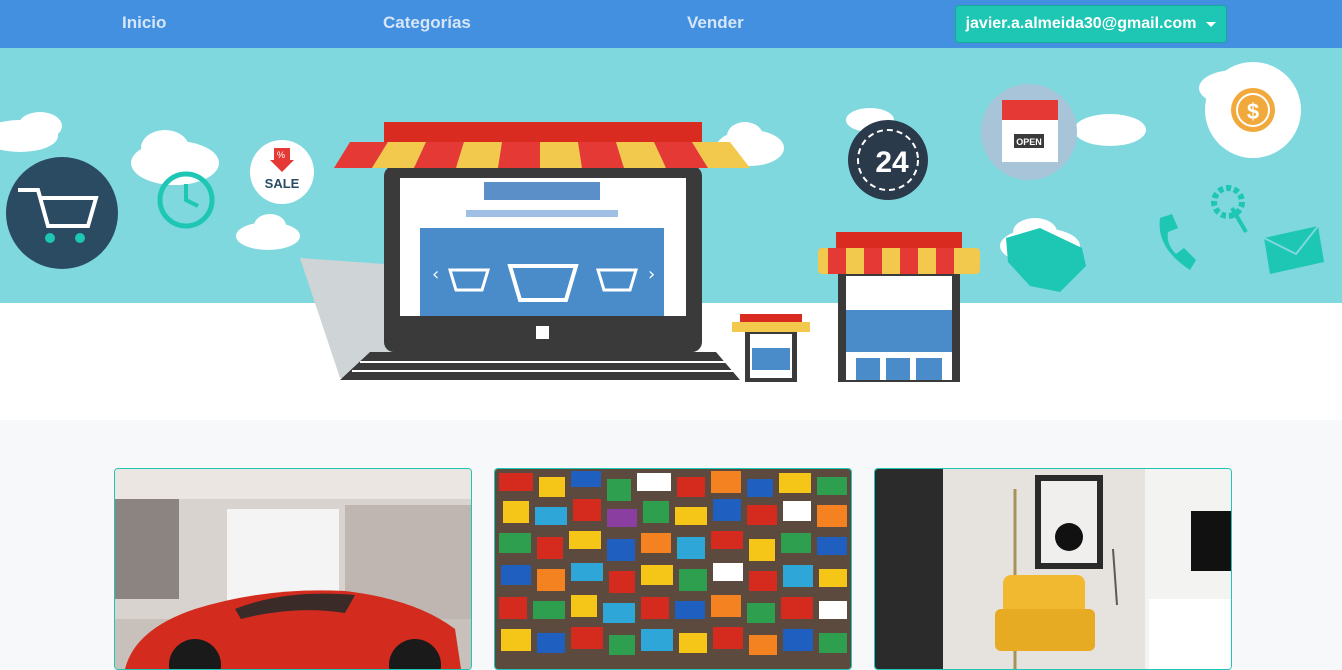 This screenshot has height=670, width=1342. I want to click on product-card-lego, so click(673, 569).